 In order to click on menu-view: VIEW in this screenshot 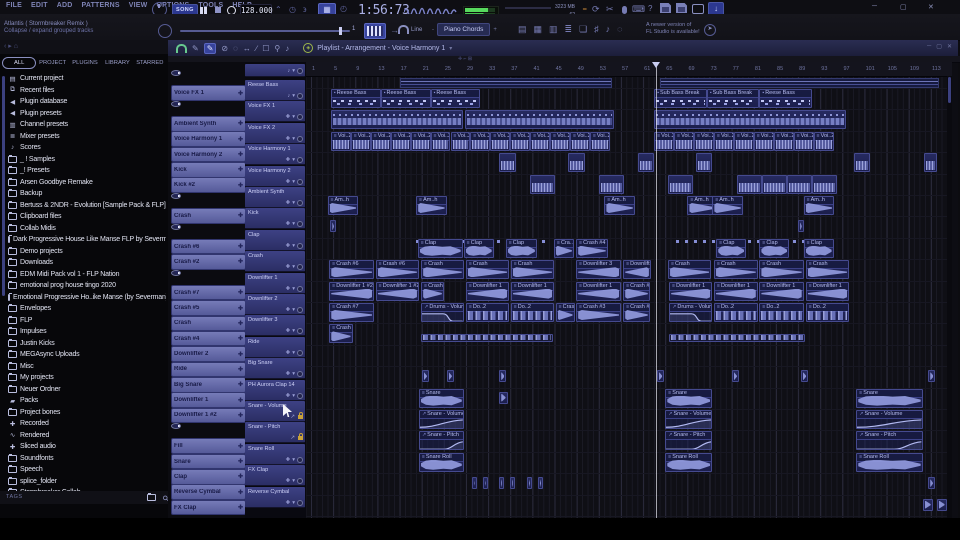, I will do `click(138, 5)`.